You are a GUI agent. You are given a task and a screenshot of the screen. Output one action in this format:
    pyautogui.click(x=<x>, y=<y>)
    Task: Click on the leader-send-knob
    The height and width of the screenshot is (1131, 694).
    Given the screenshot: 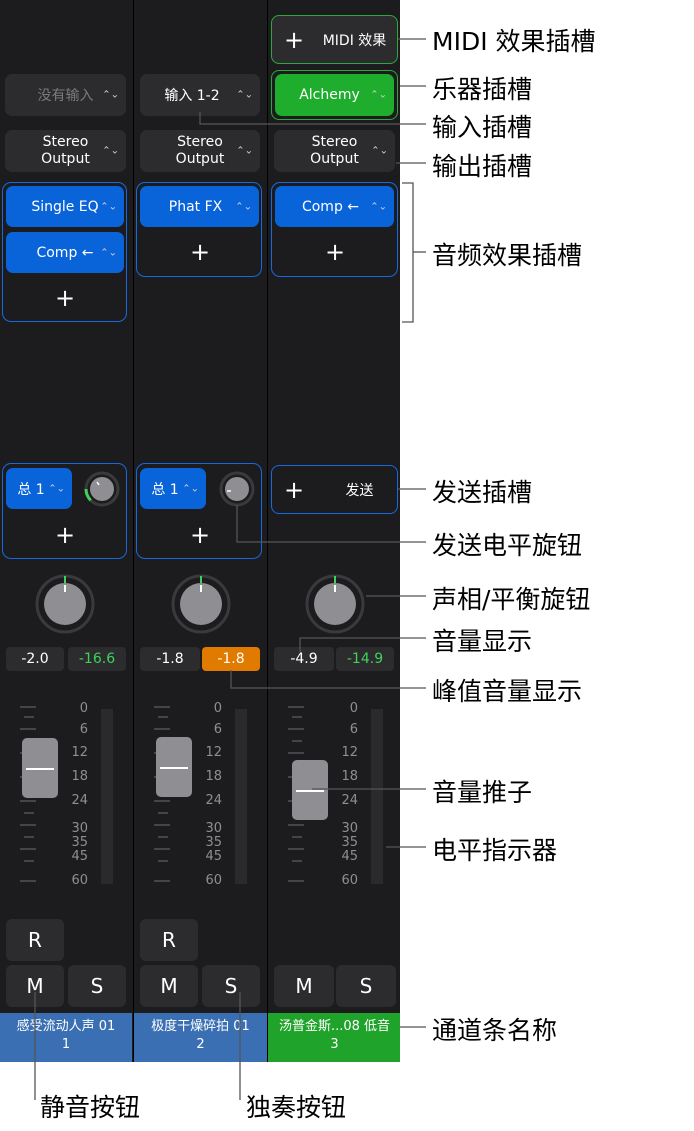 What is the action you would take?
    pyautogui.click(x=331, y=524)
    